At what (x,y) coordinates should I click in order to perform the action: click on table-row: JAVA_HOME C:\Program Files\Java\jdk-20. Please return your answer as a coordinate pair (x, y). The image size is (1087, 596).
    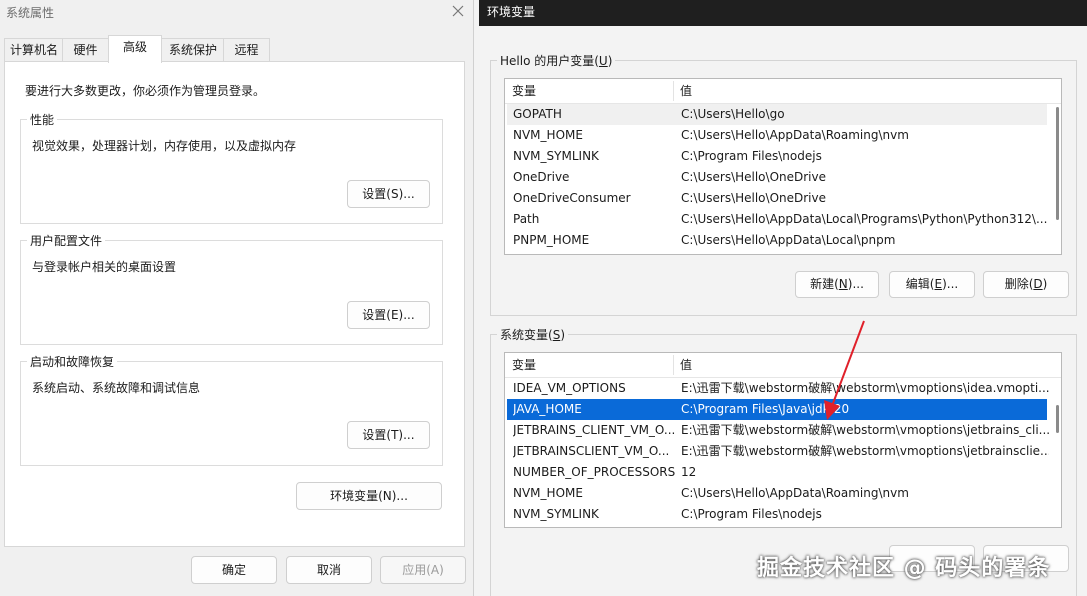
    Looking at the image, I should click on (777, 409).